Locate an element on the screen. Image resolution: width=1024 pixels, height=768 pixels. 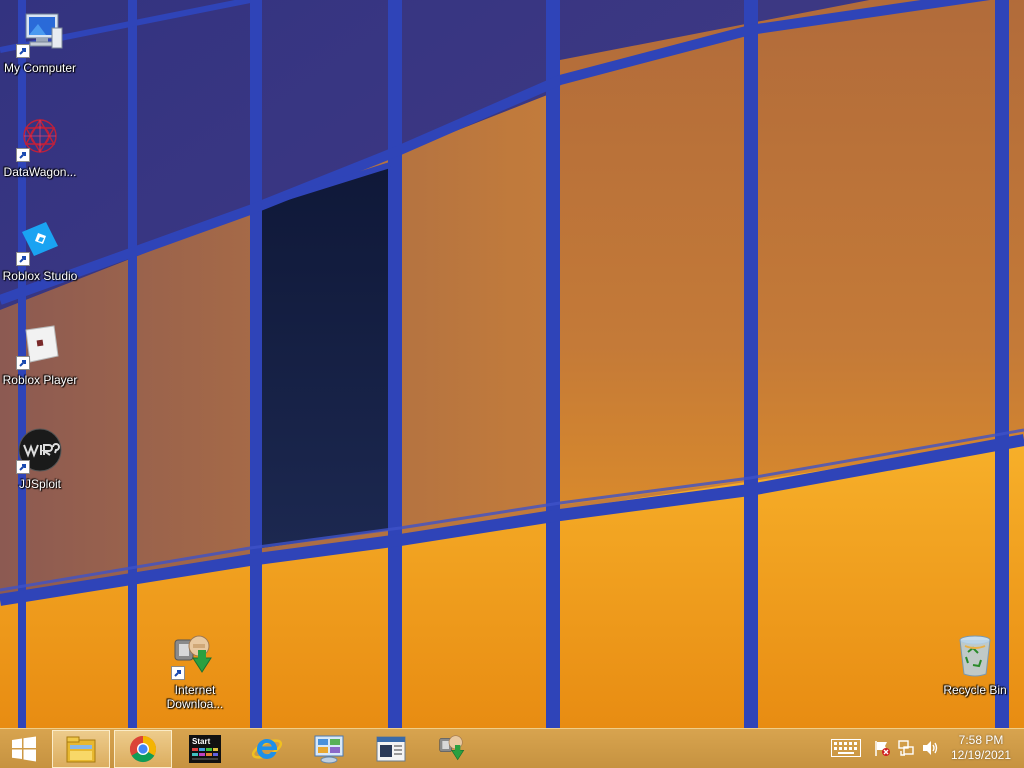
start-menu-app-icon: Start is located at coordinates (205, 749).